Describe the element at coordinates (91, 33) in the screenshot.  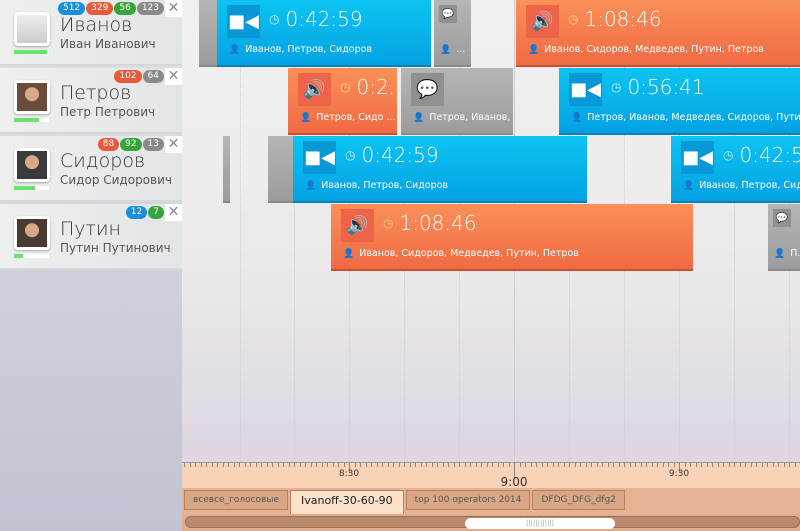
I see `contact-item: Иванов Иван Иванович 512 329 56 123 ✕` at that location.